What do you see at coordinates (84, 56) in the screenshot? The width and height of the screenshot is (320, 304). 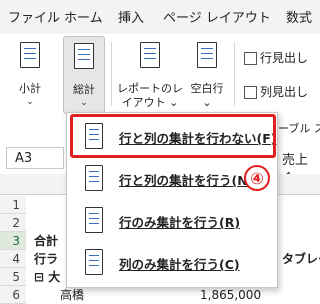 I see `grand-total-icon` at bounding box center [84, 56].